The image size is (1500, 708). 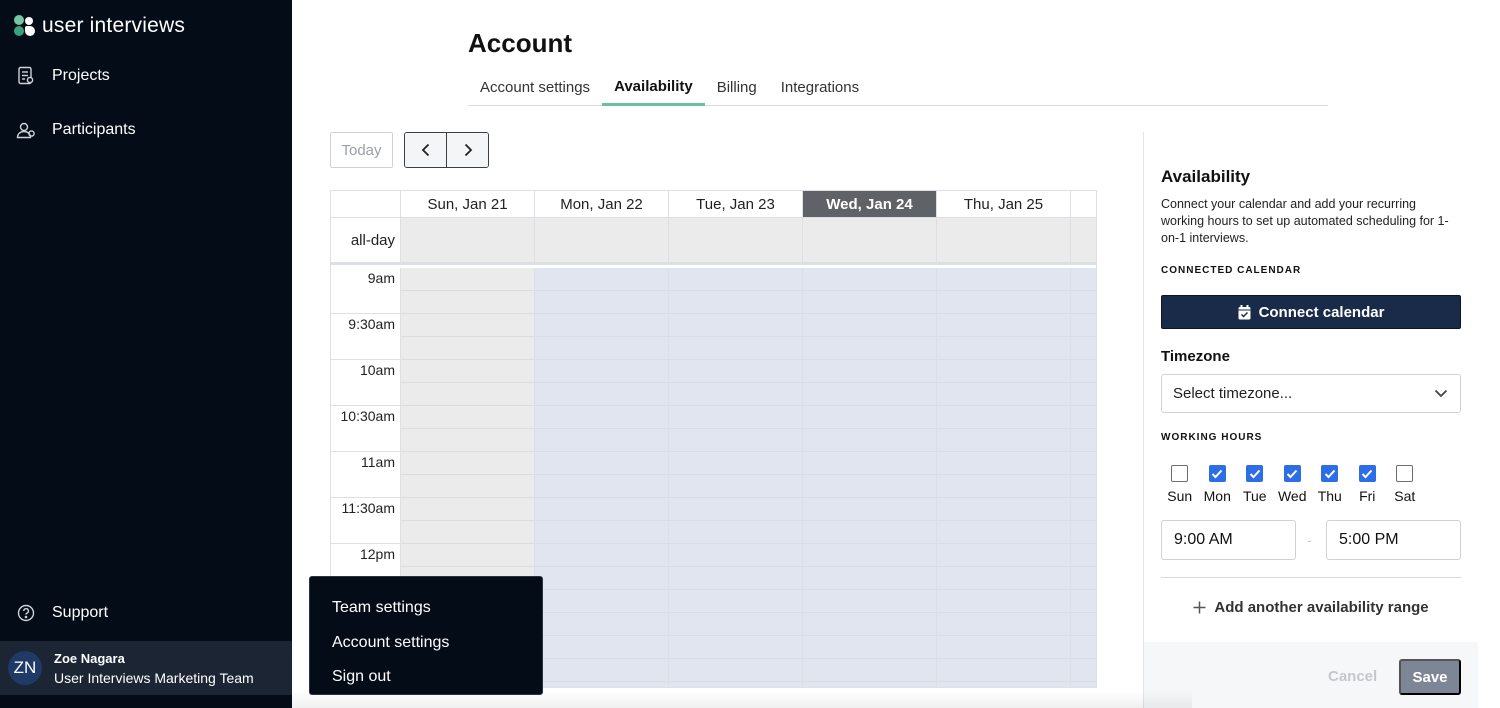 I want to click on sidebar-item-projects: Projects, so click(x=63, y=76).